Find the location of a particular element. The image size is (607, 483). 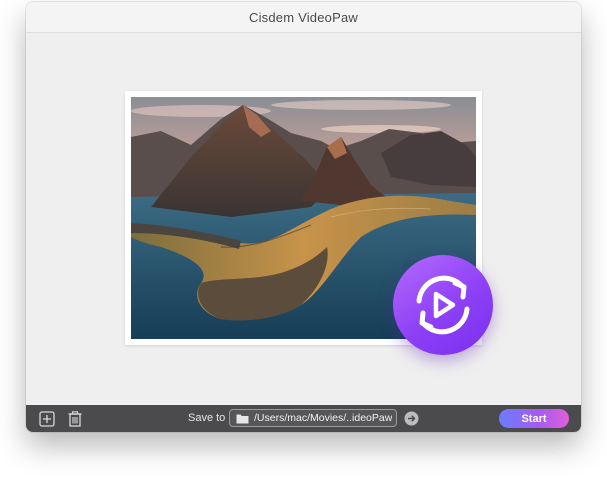

add-file-icon is located at coordinates (47, 419).